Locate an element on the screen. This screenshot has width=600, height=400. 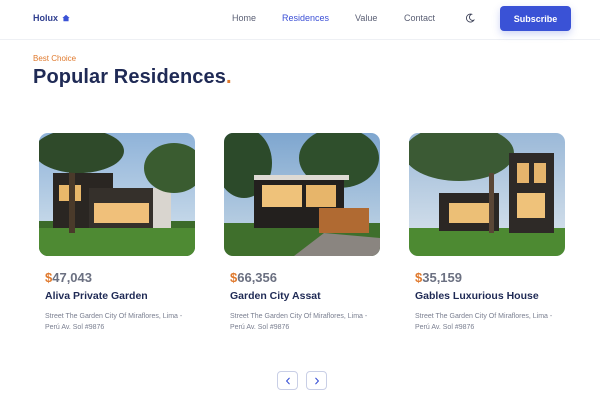
price-tag: $47,043 is located at coordinates (68, 277).